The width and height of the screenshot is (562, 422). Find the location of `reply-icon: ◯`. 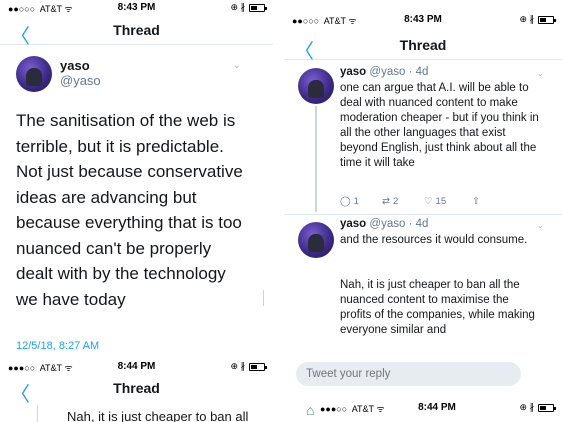

reply-icon: ◯ is located at coordinates (345, 201).